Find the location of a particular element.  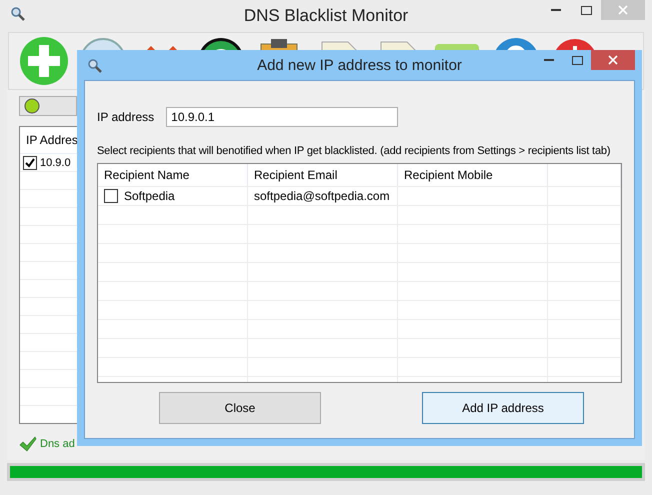

column-header: Recipient Email is located at coordinates (323, 175).